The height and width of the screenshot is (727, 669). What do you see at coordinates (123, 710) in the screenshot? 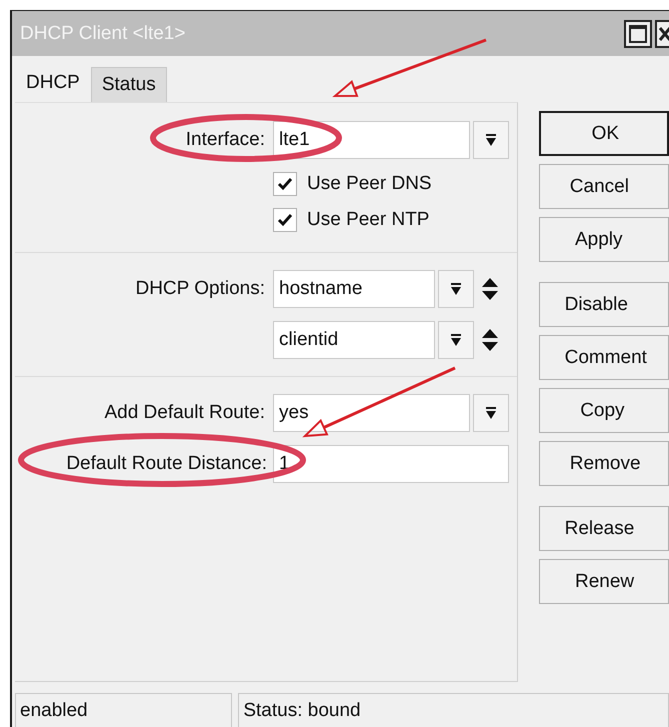
I see `status-text: enabled` at bounding box center [123, 710].